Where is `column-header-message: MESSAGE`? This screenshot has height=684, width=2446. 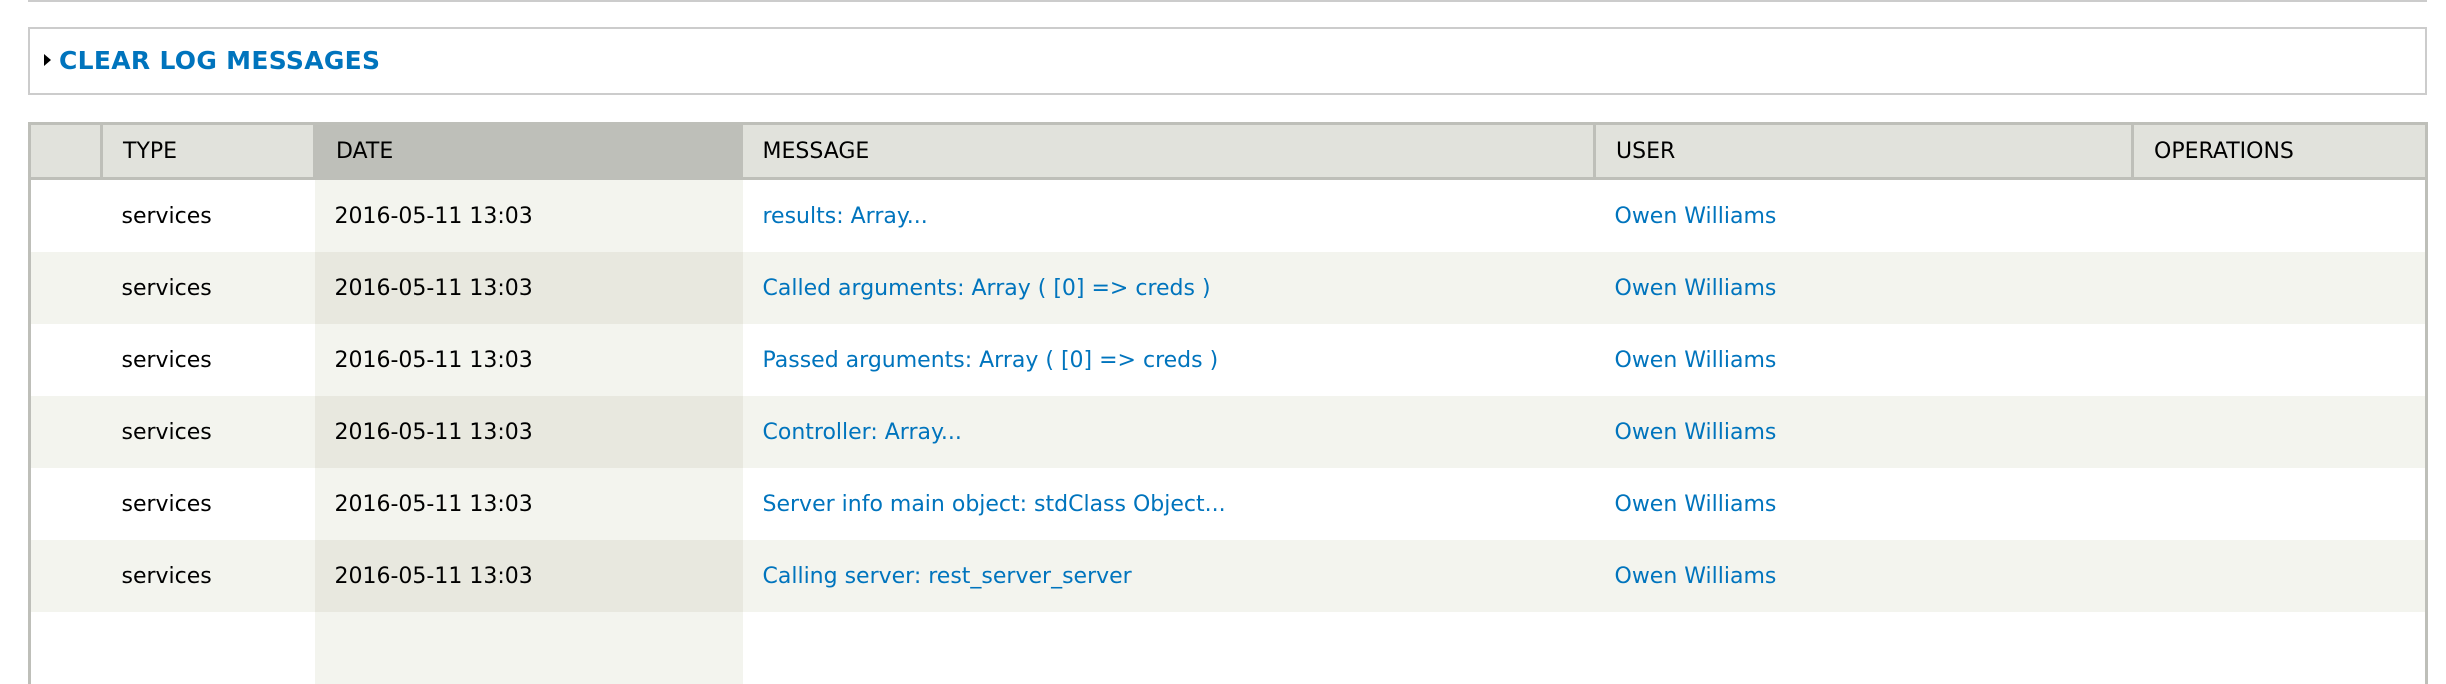 column-header-message: MESSAGE is located at coordinates (1169, 151).